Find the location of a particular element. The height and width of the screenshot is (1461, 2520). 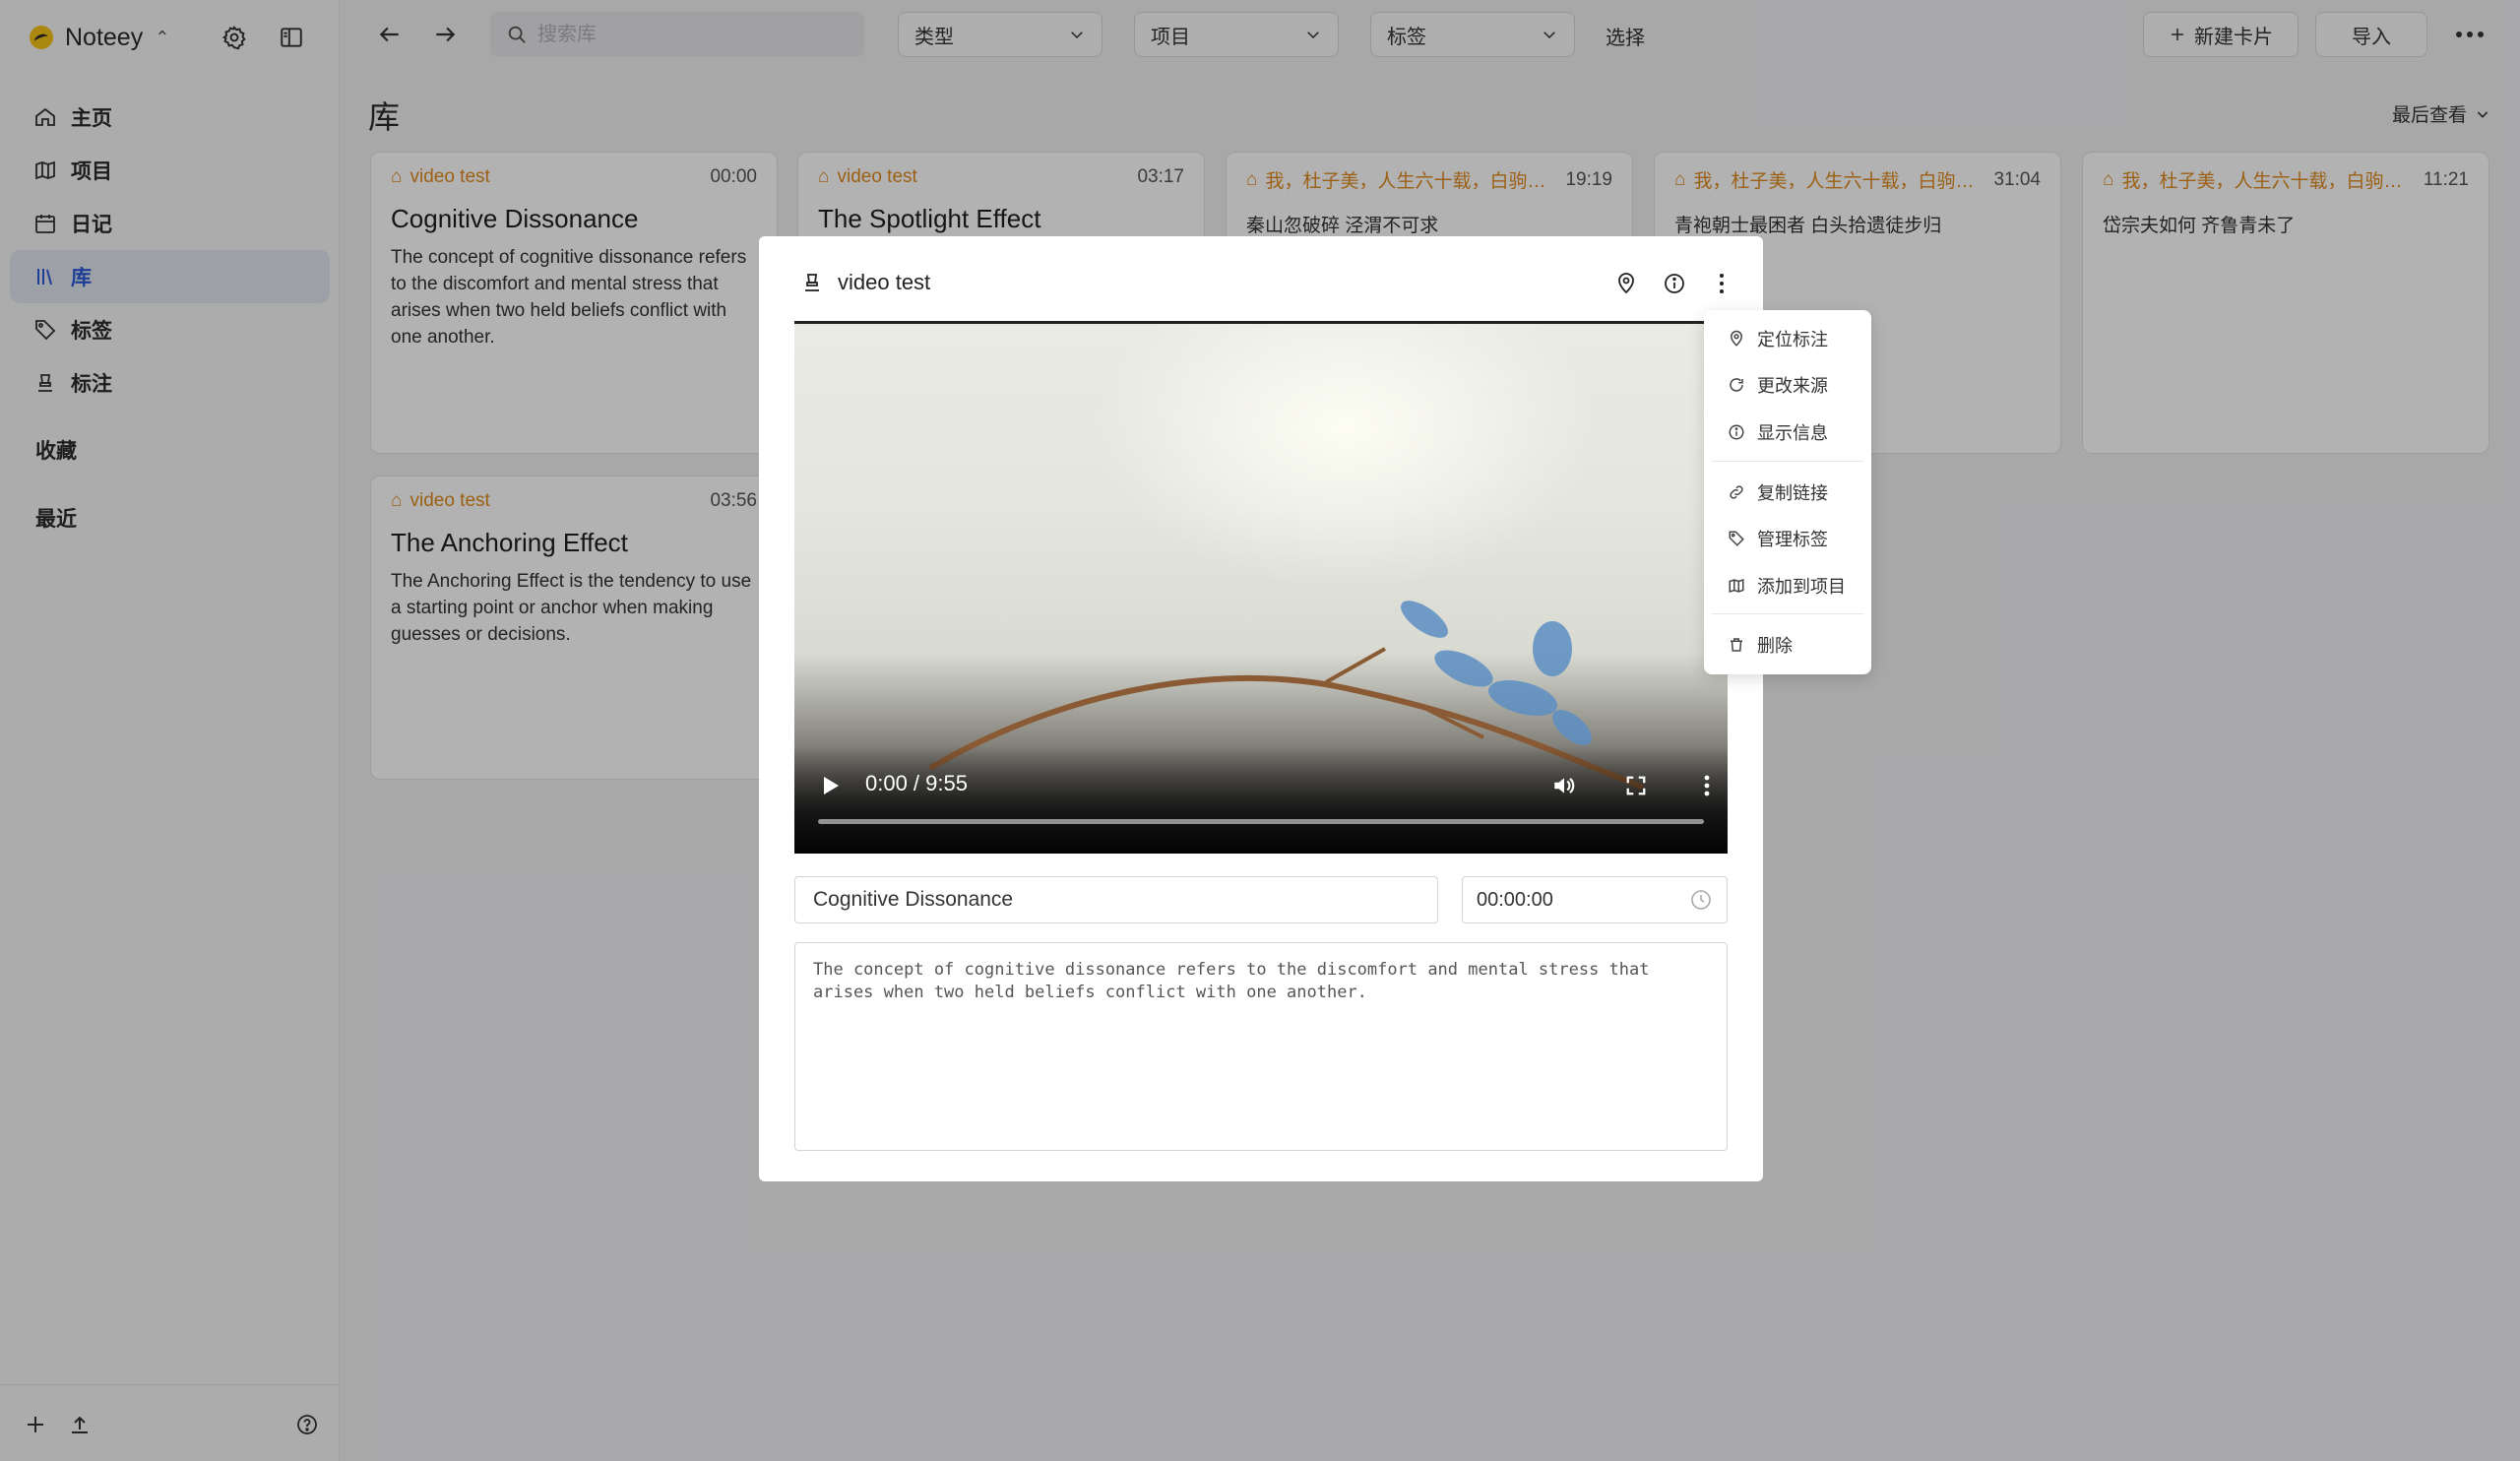

menu-item-add-to-project: 添加到项目 is located at coordinates (1787, 585).